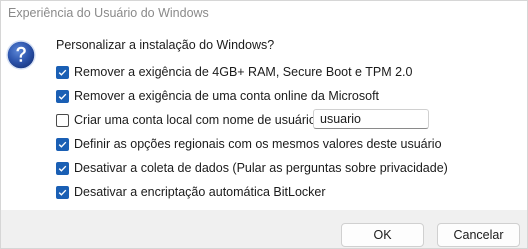  Describe the element at coordinates (62, 96) in the screenshot. I see `checkbox-remove-online-account` at that location.